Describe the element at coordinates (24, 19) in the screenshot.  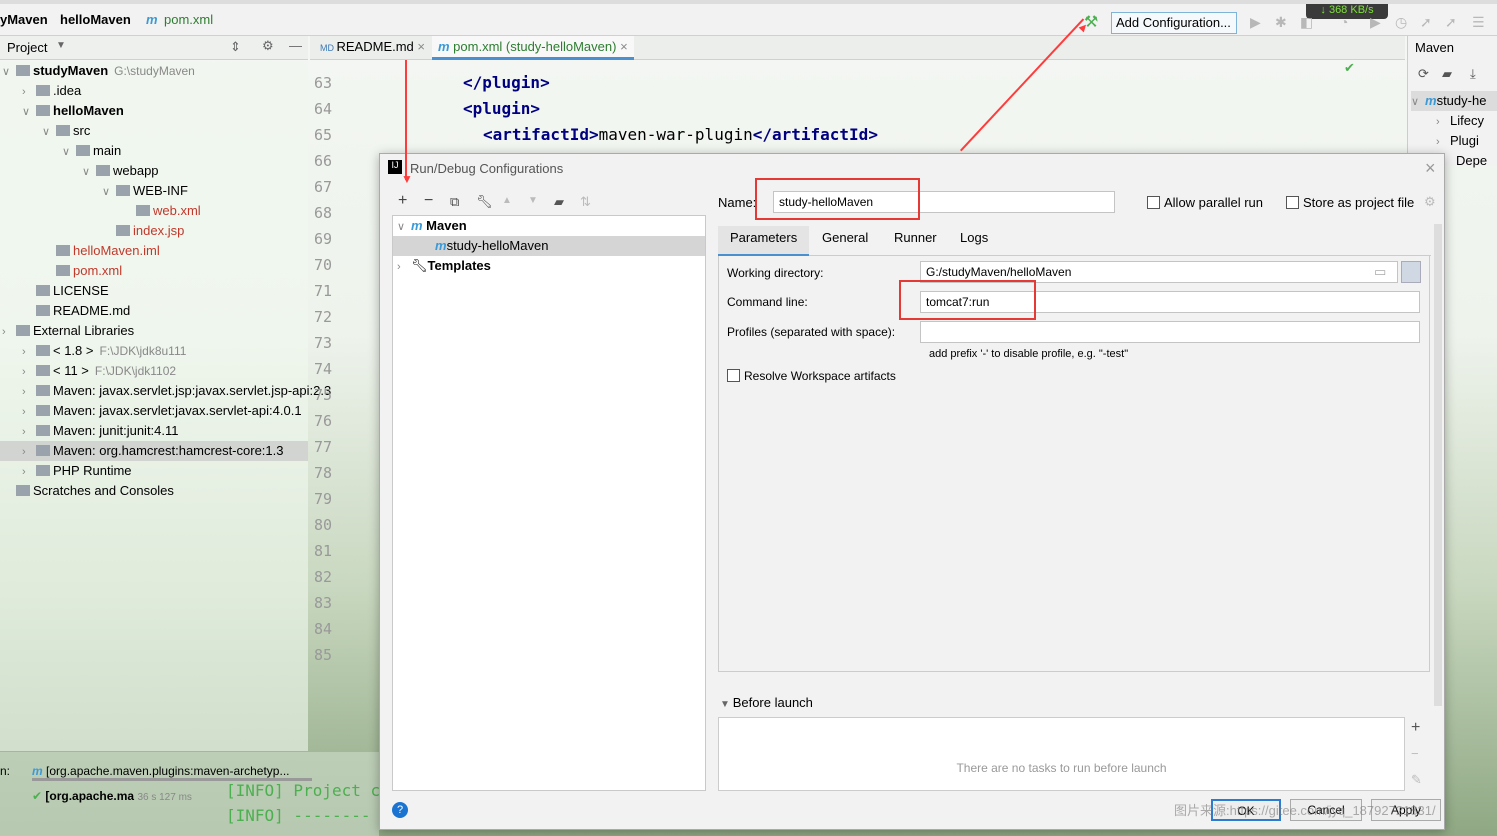
I see `breadcrumb-root: yMaven` at that location.